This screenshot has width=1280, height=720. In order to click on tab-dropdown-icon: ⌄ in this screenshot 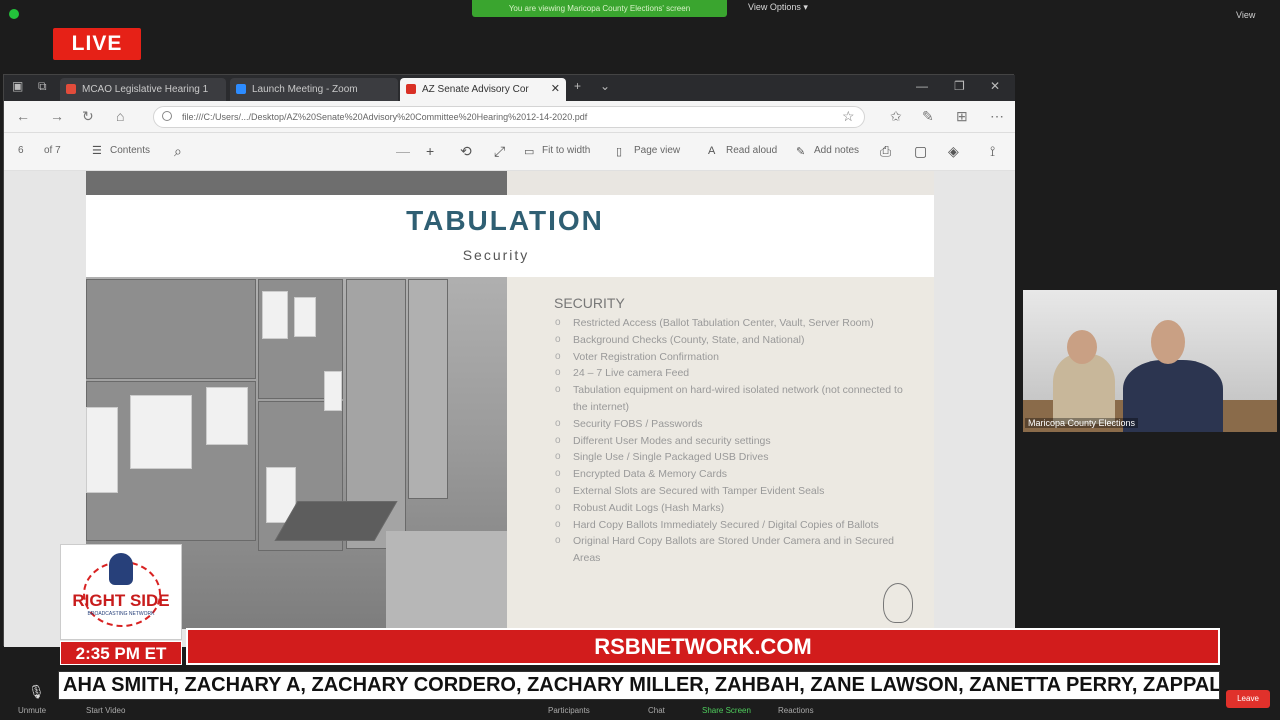, I will do `click(605, 86)`.